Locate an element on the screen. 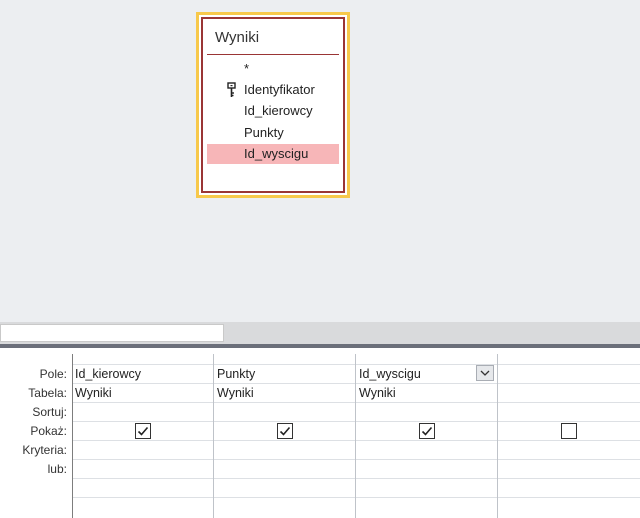 The height and width of the screenshot is (518, 640). field-item-id-wyscigu: Id_wyscigu is located at coordinates (273, 154).